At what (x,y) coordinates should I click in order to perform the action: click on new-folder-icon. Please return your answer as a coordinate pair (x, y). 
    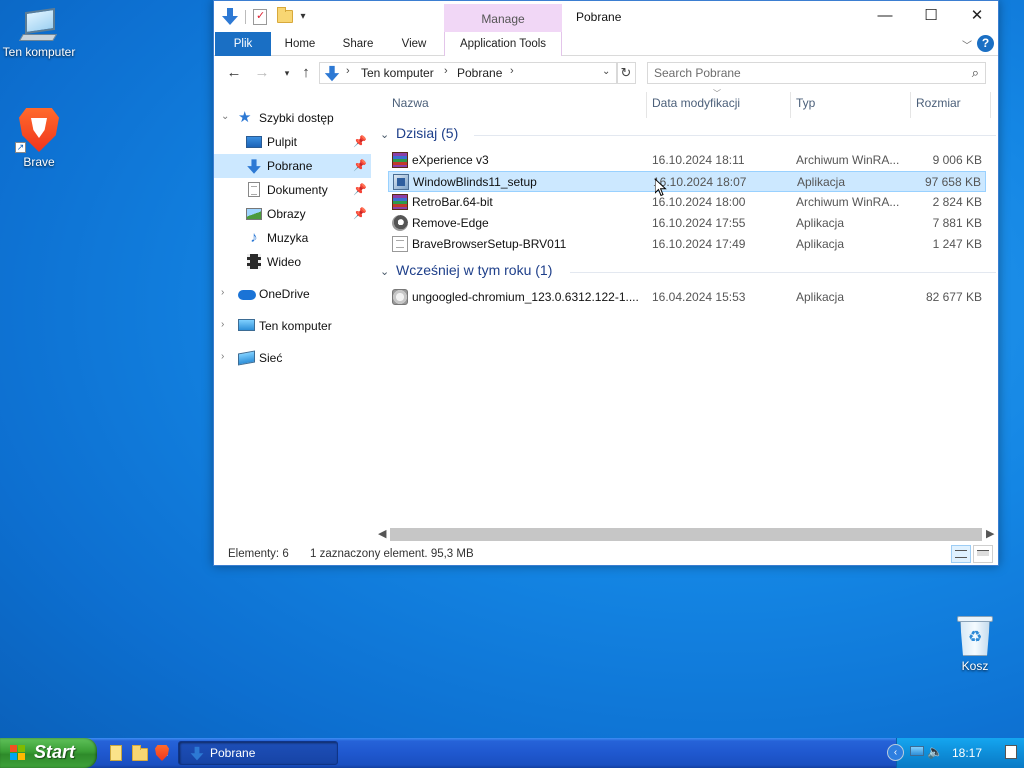
    Looking at the image, I should click on (285, 15).